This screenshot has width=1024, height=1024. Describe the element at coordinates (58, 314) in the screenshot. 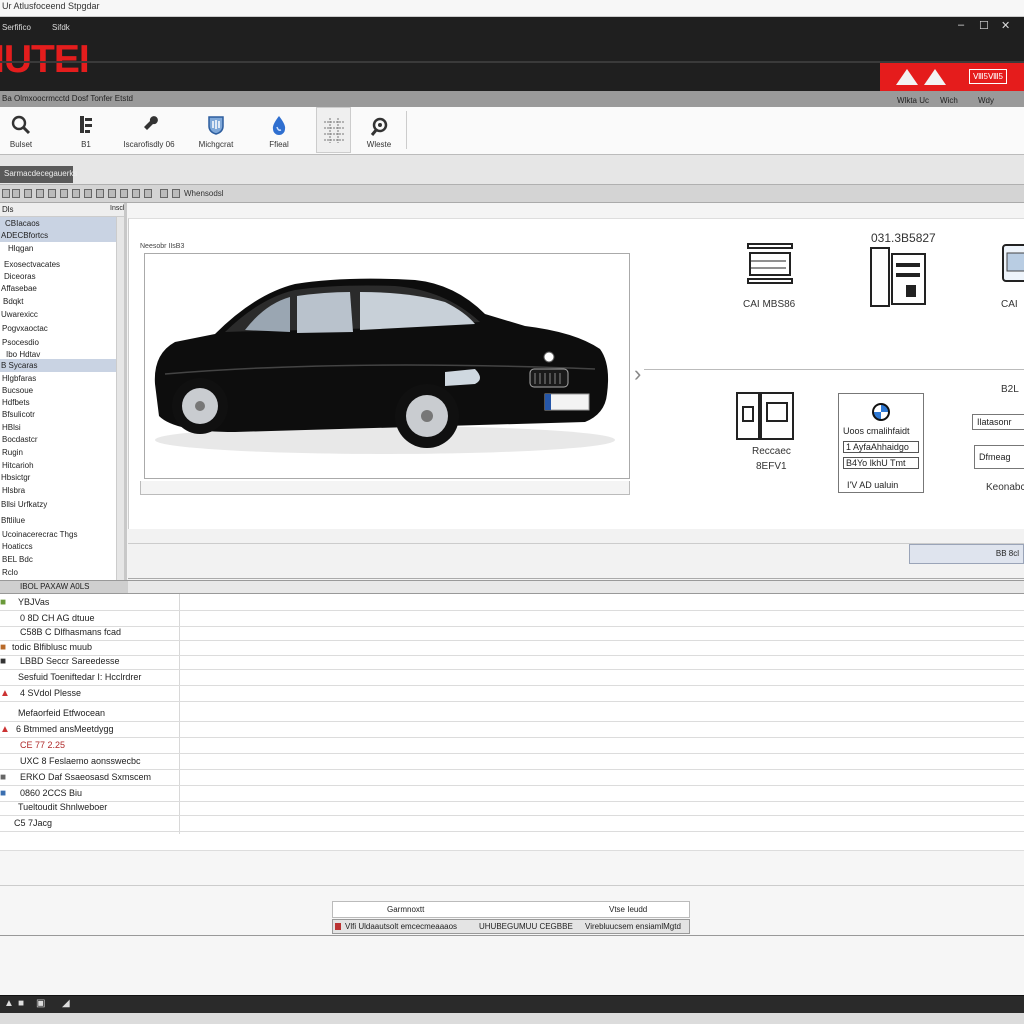

I see `sidebar-item: Uwarexicc` at that location.